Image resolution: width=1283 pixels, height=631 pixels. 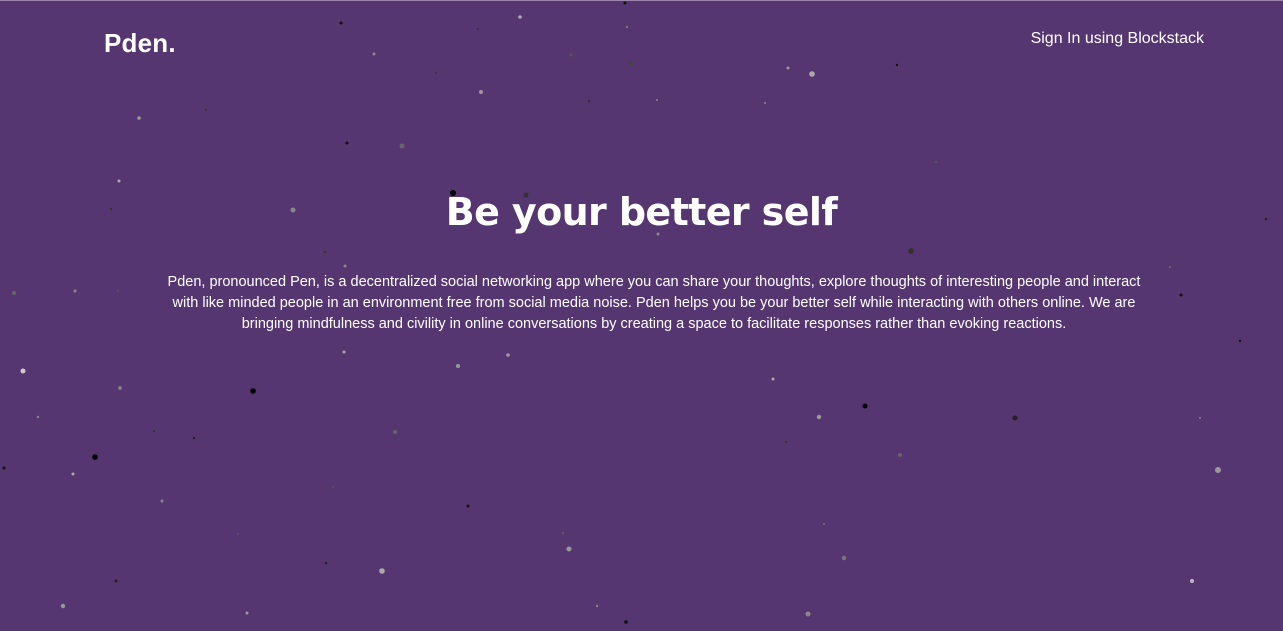 What do you see at coordinates (641, 212) in the screenshot?
I see `hero-title: Be your better self` at bounding box center [641, 212].